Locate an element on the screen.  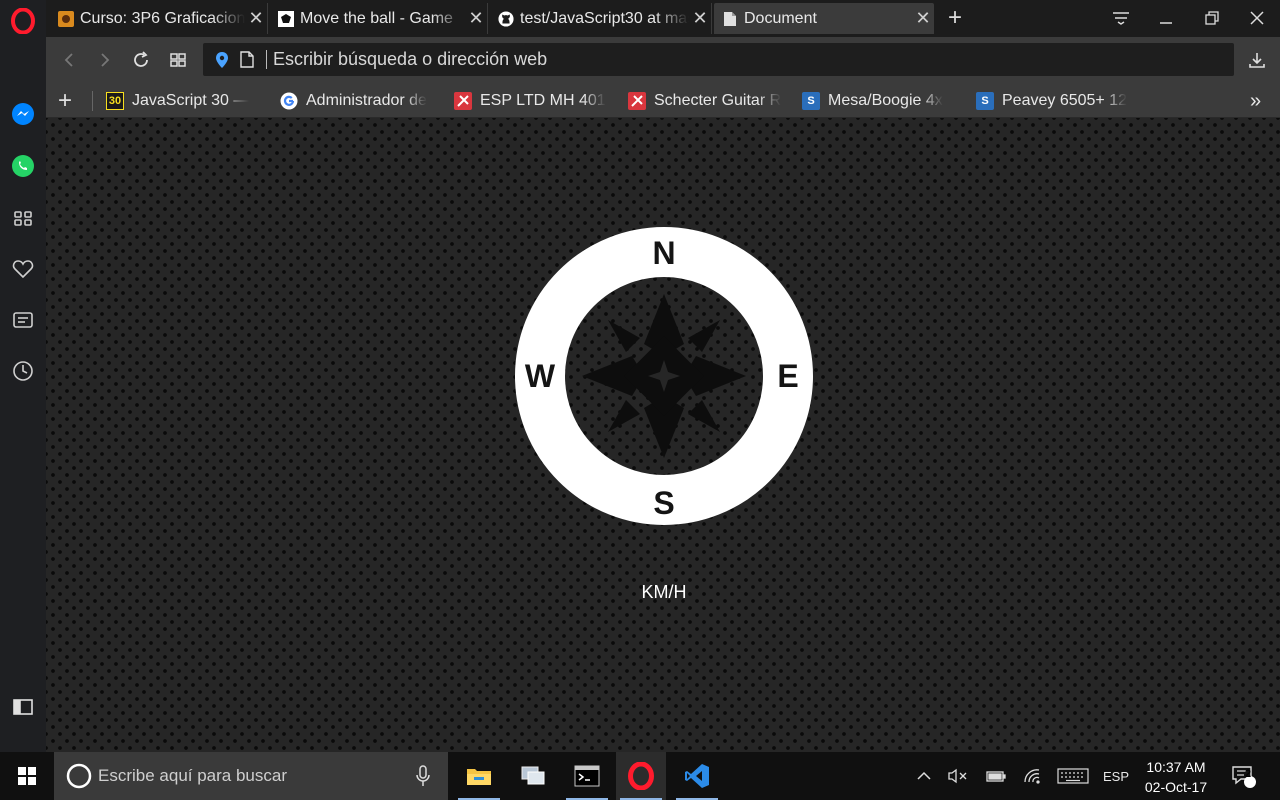
language-indicator: ESP is located at coordinates (1116, 776).